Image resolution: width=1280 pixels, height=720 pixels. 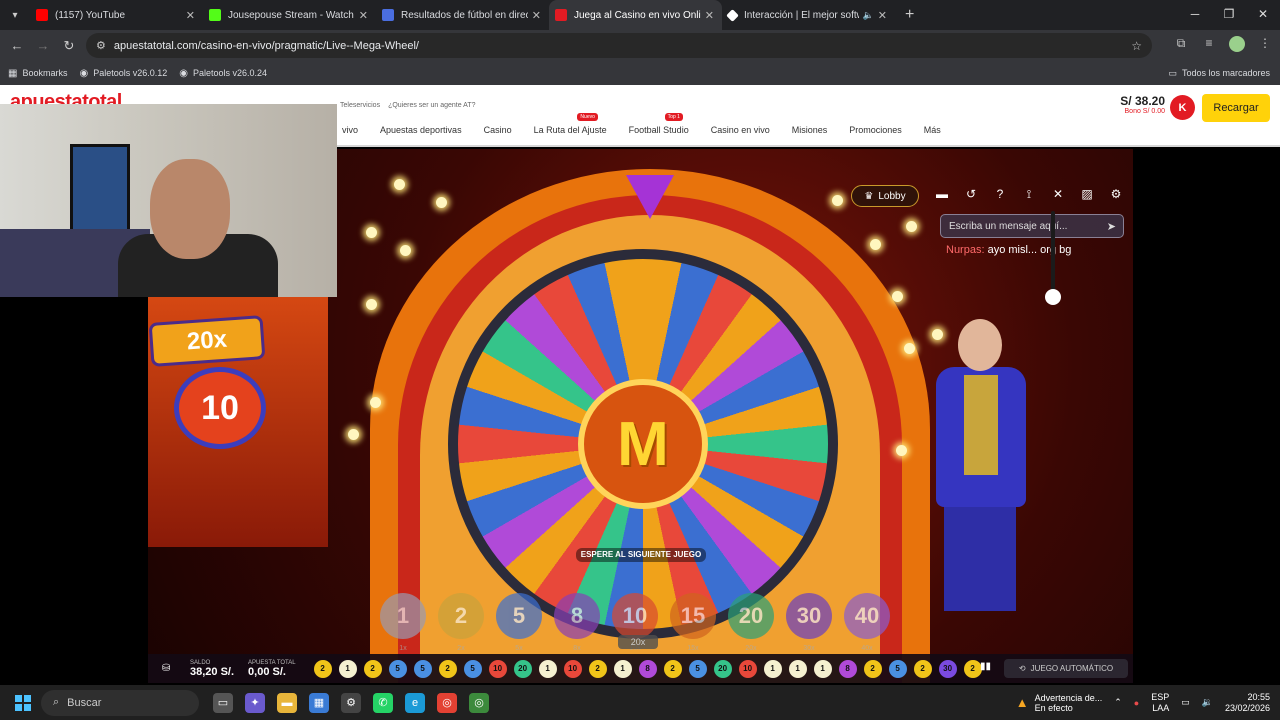 I want to click on chrome-active-icon: ◎, so click(x=479, y=702).